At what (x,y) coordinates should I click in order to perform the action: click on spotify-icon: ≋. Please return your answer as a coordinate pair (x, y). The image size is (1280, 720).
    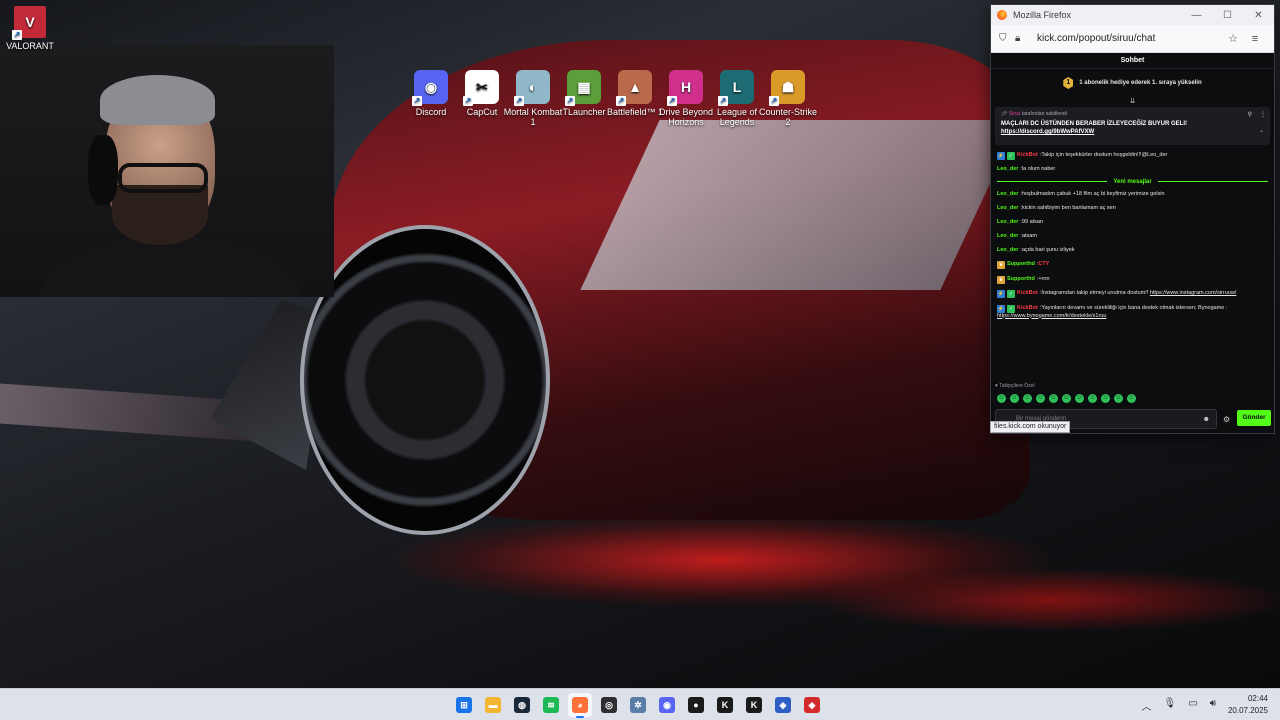
    Looking at the image, I should click on (551, 705).